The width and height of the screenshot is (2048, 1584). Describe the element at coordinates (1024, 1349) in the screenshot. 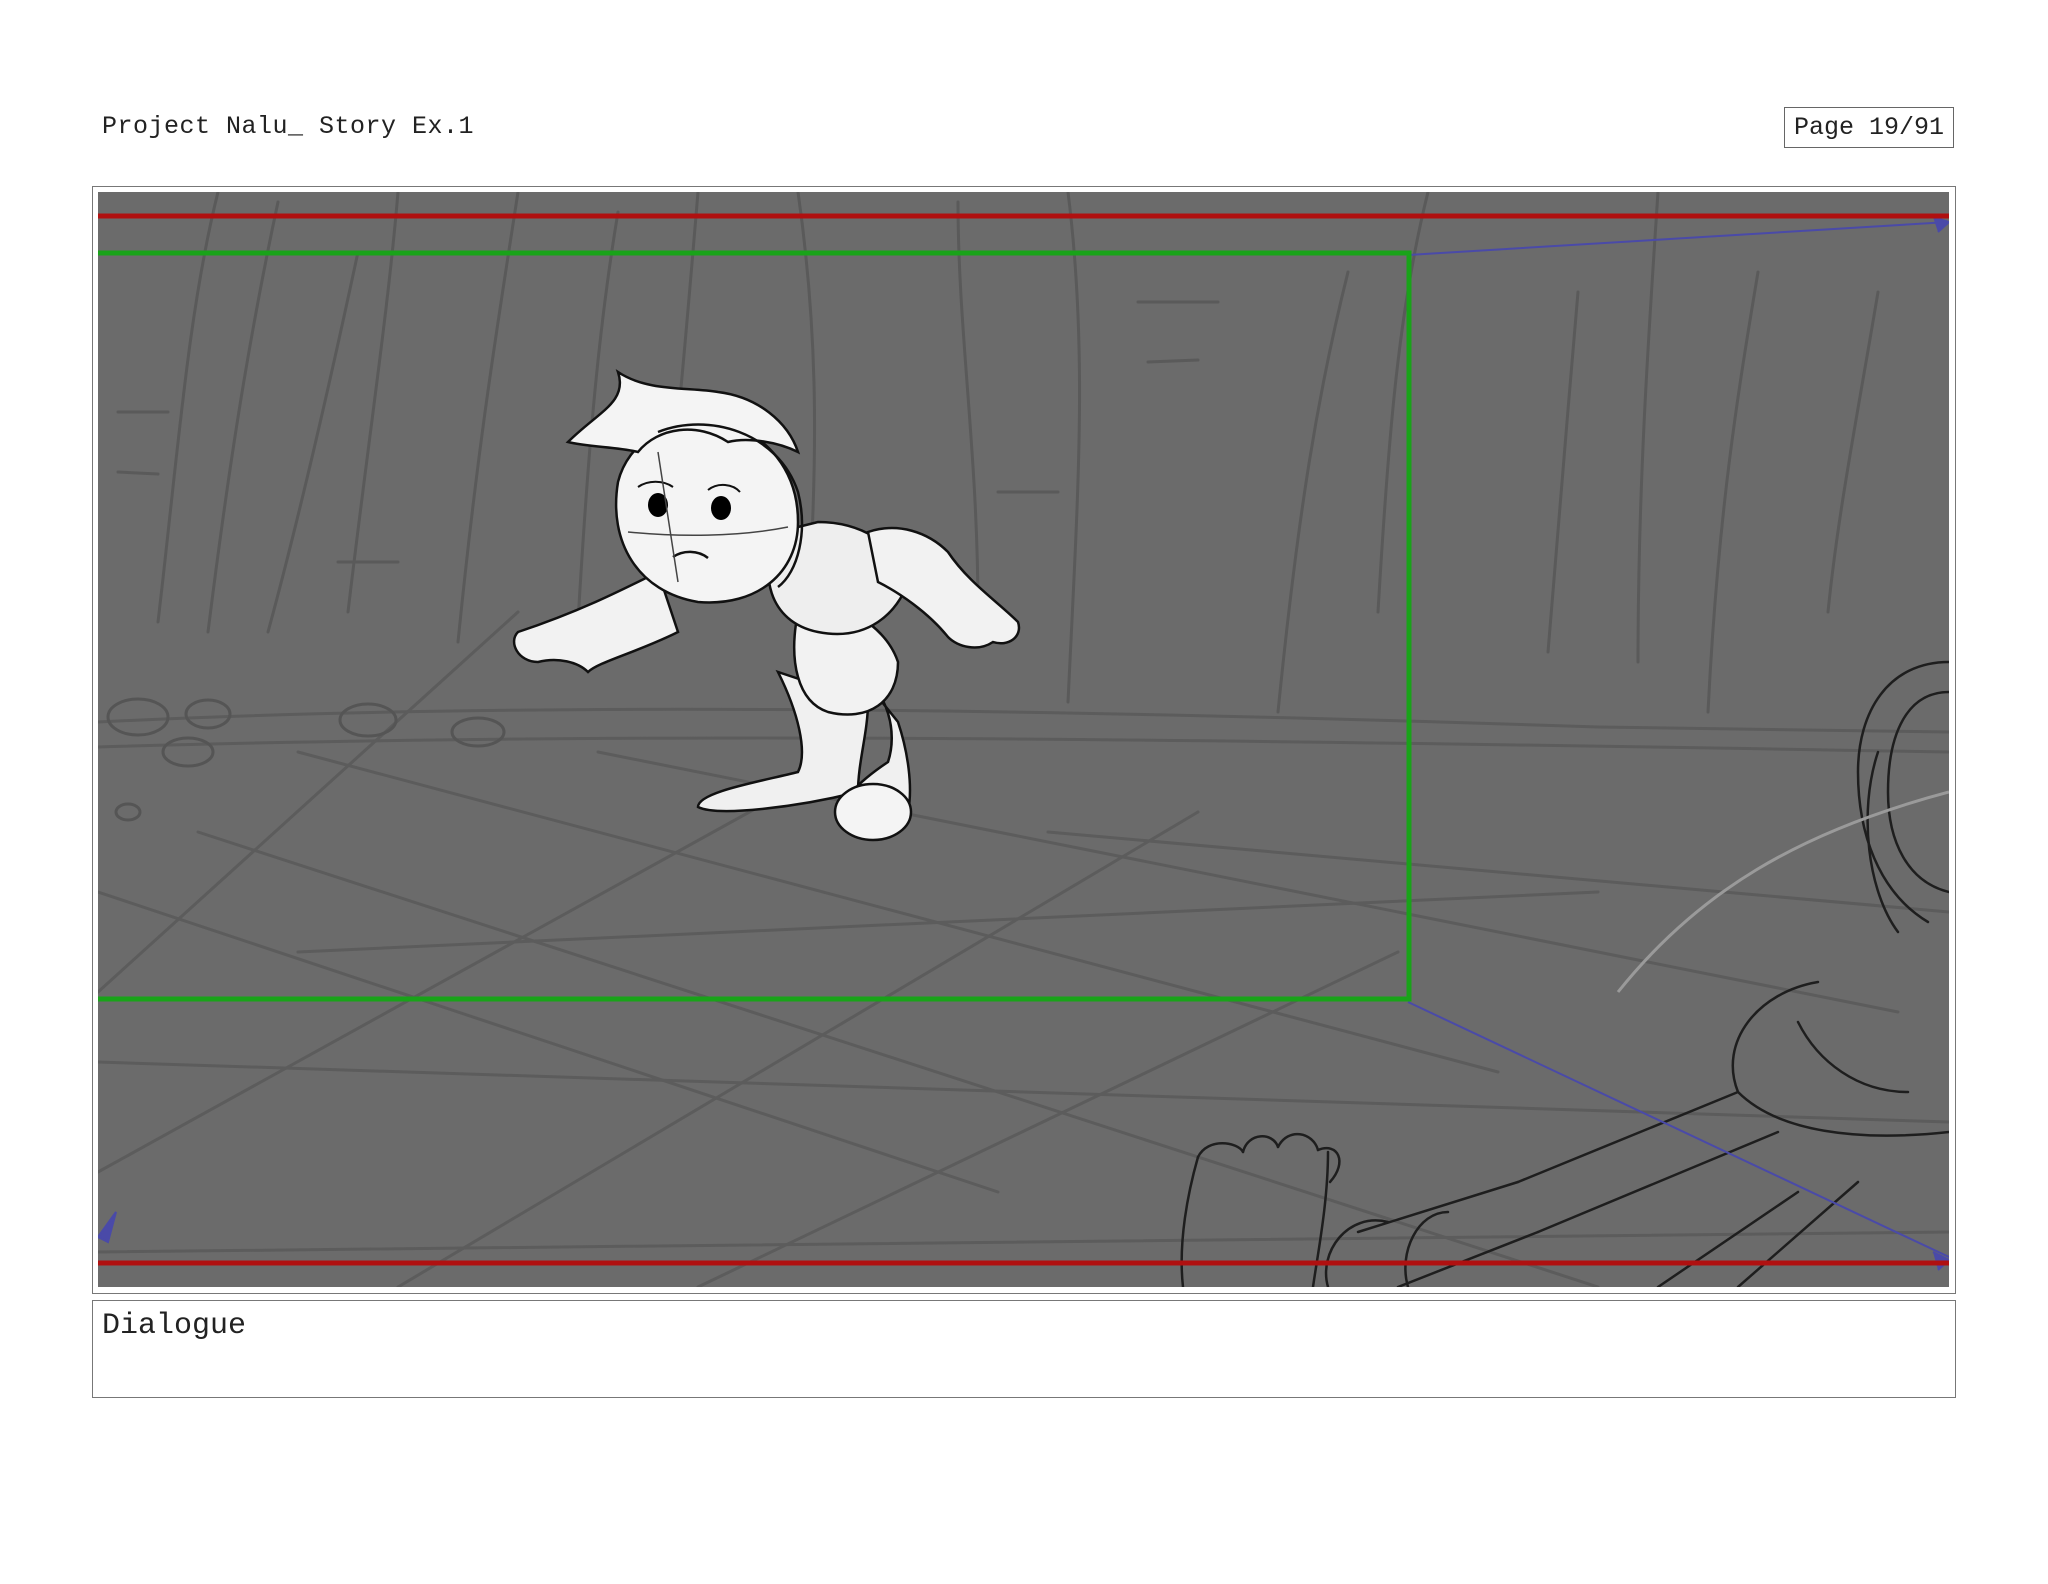

I see `dialogue-box: Dialogue` at that location.